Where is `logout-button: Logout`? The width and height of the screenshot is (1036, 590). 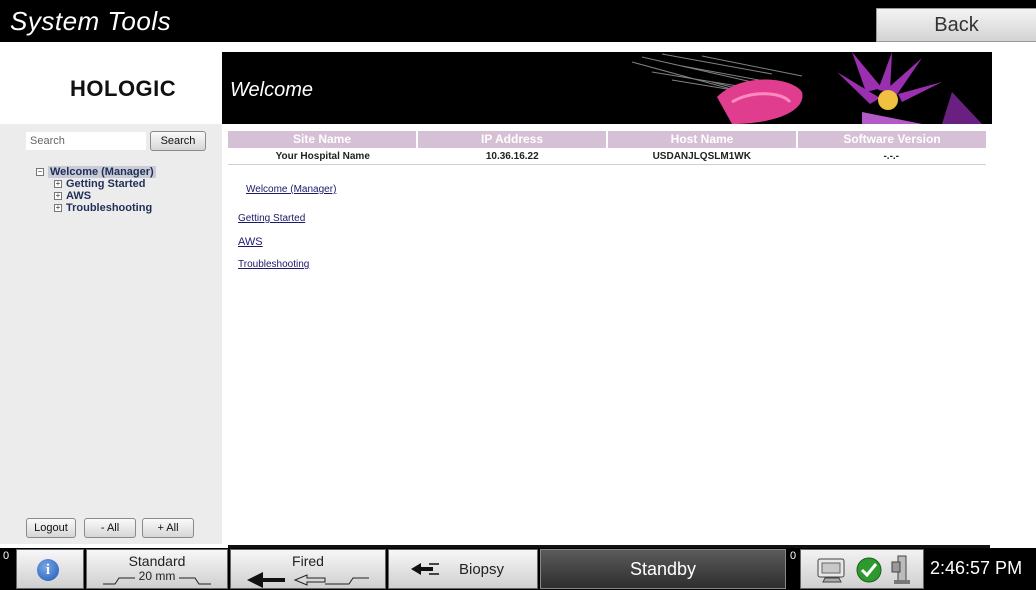 logout-button: Logout is located at coordinates (51, 528).